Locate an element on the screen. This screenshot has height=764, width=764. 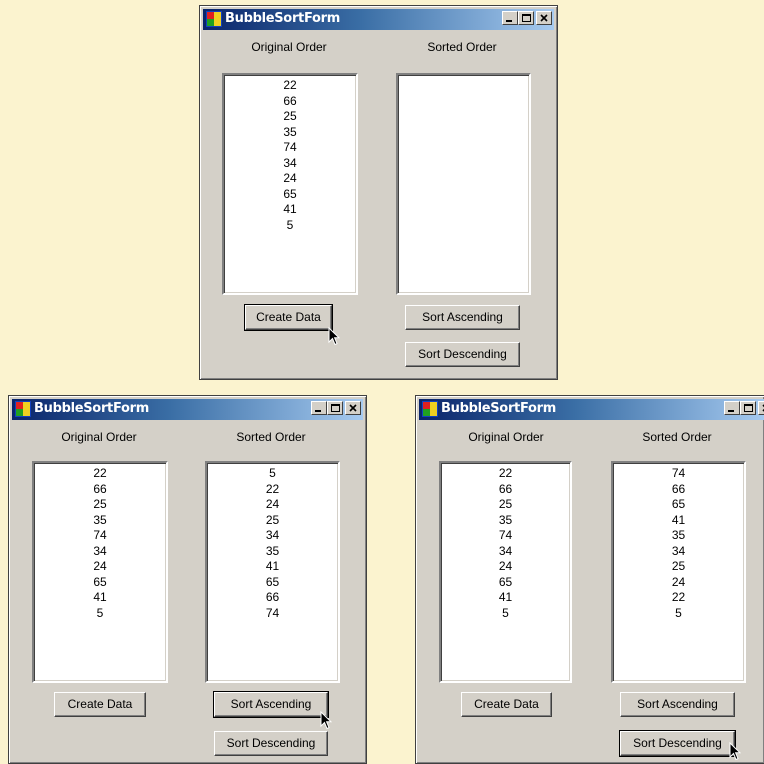
sorted-order-listbox: 74 66 65 41 35 34 25 24 22 5 is located at coordinates (678, 572).